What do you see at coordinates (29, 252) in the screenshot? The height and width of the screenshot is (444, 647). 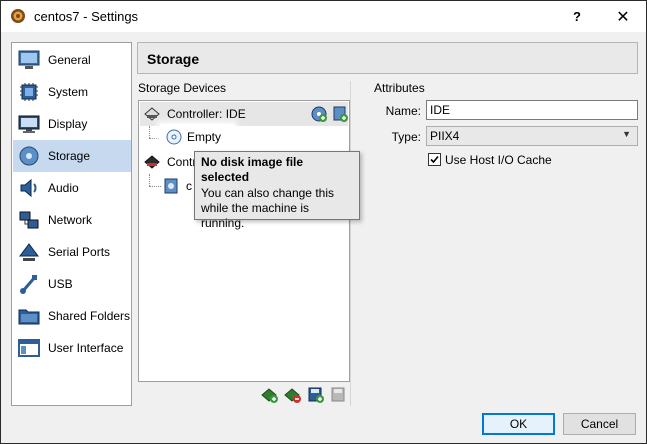 I see `serial-port-icon` at bounding box center [29, 252].